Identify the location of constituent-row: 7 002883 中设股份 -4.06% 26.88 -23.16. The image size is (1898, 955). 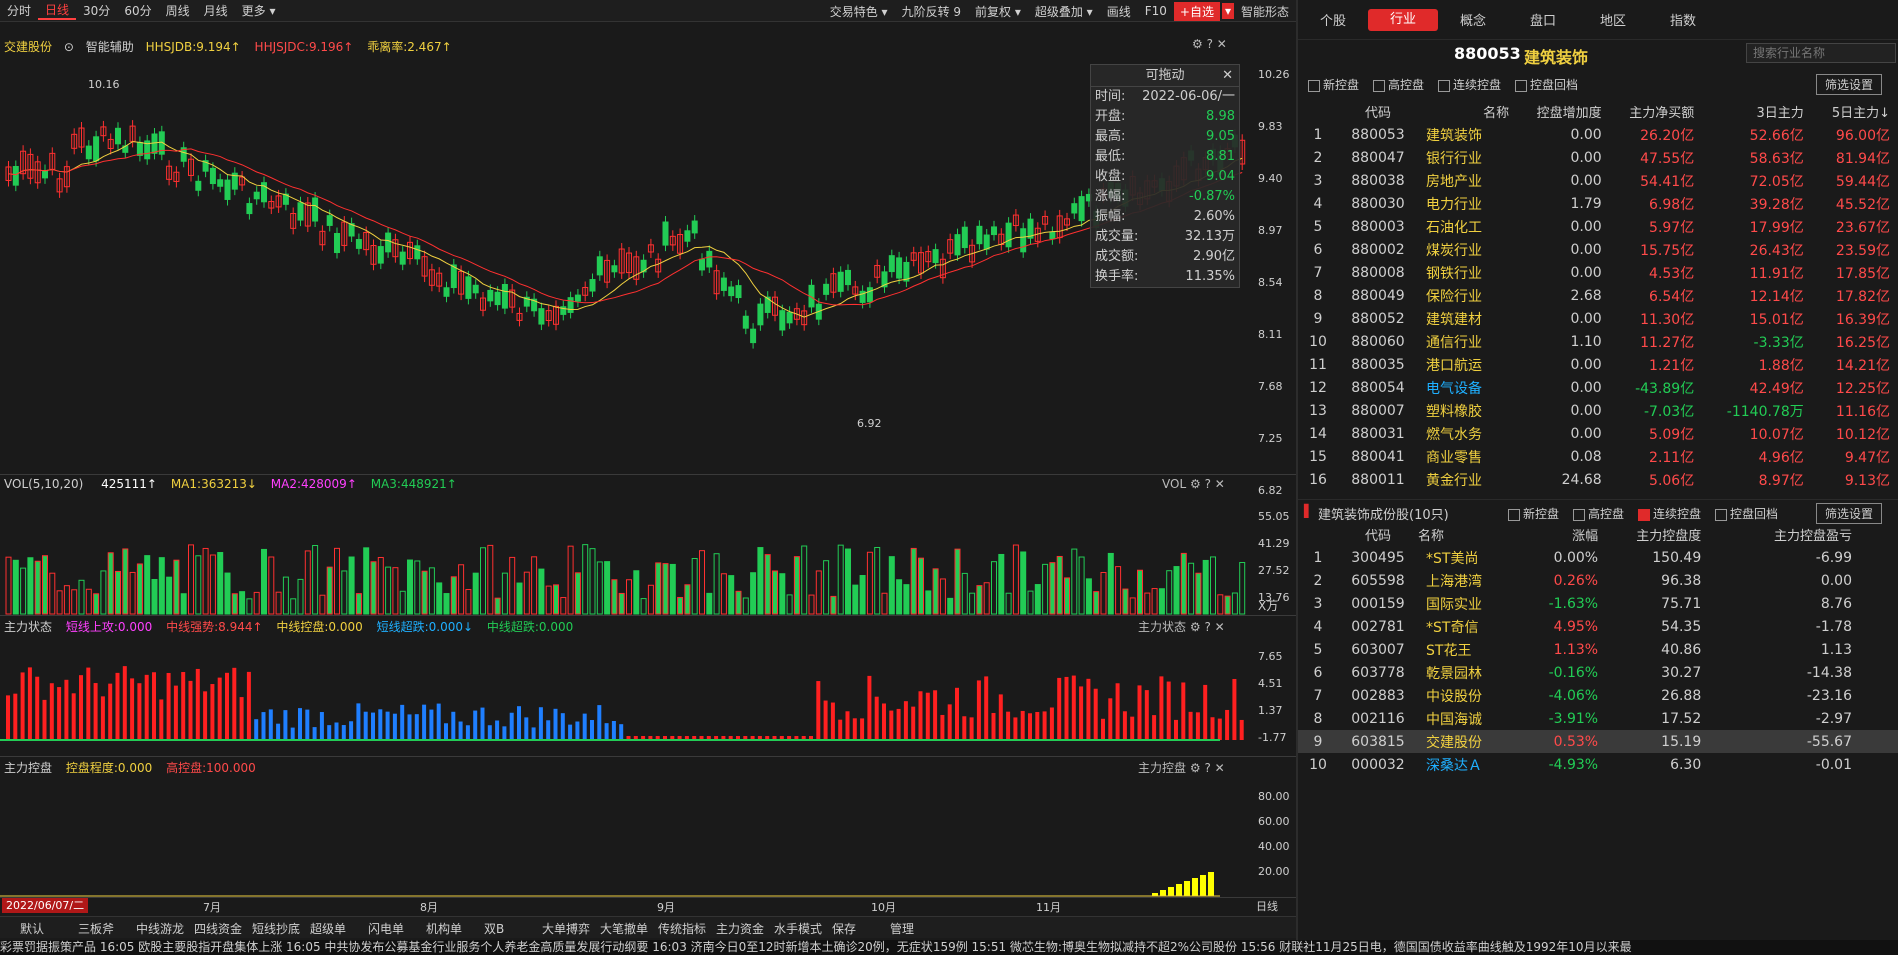
(1598, 695).